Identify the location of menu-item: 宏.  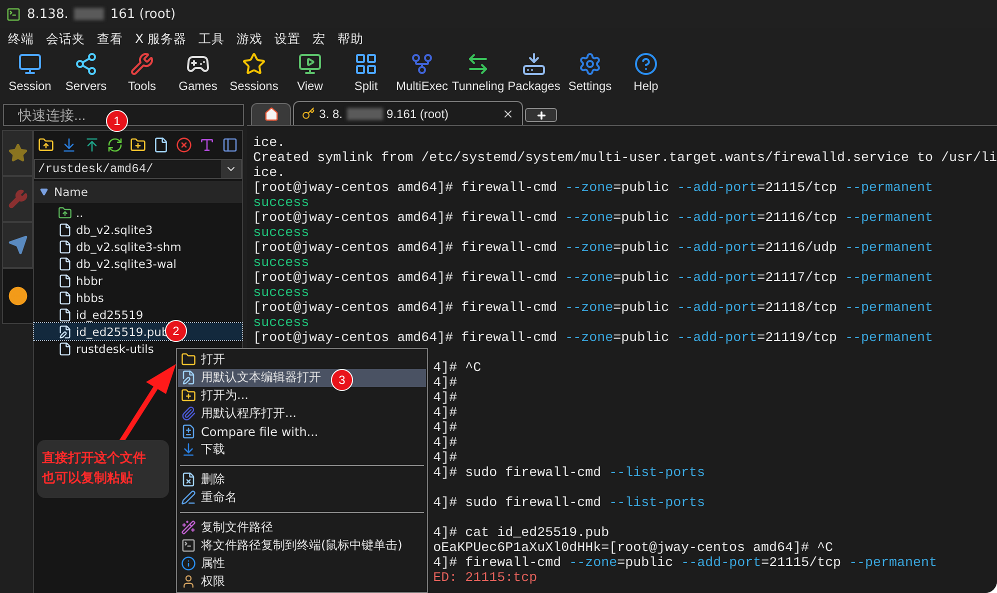
(319, 39).